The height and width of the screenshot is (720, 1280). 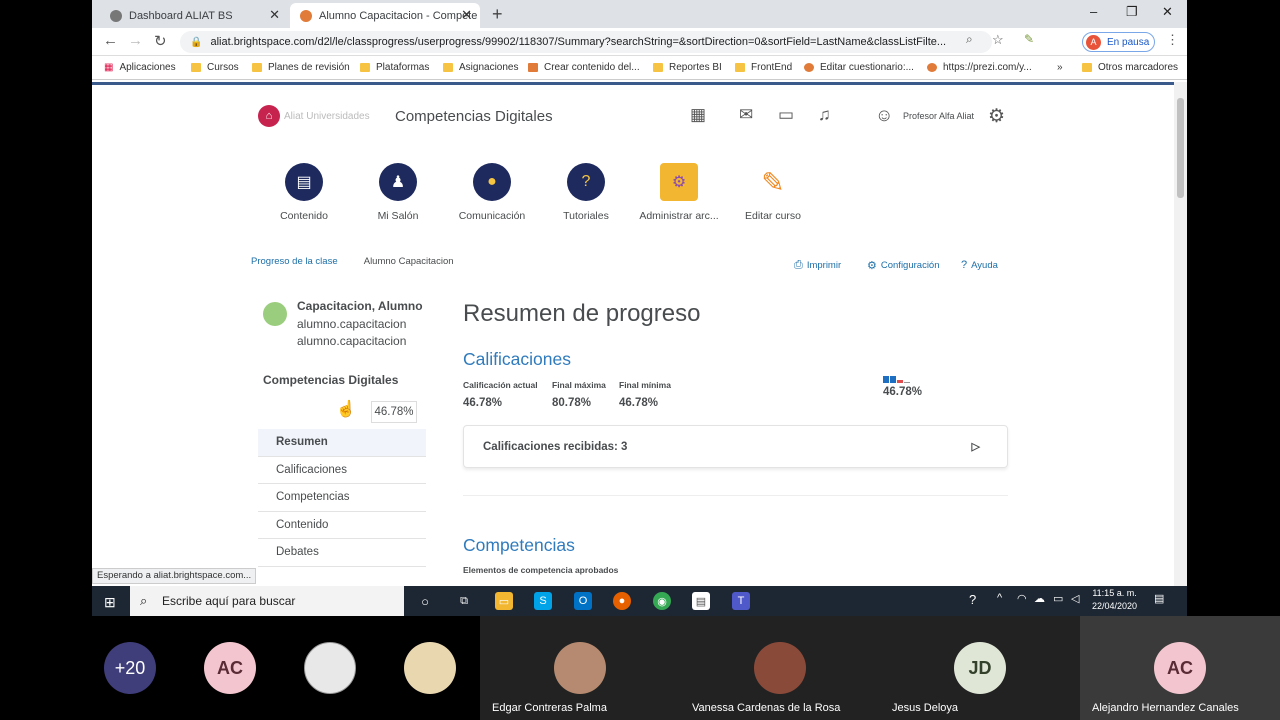 I want to click on stat-label: Final mínima, so click(x=645, y=385).